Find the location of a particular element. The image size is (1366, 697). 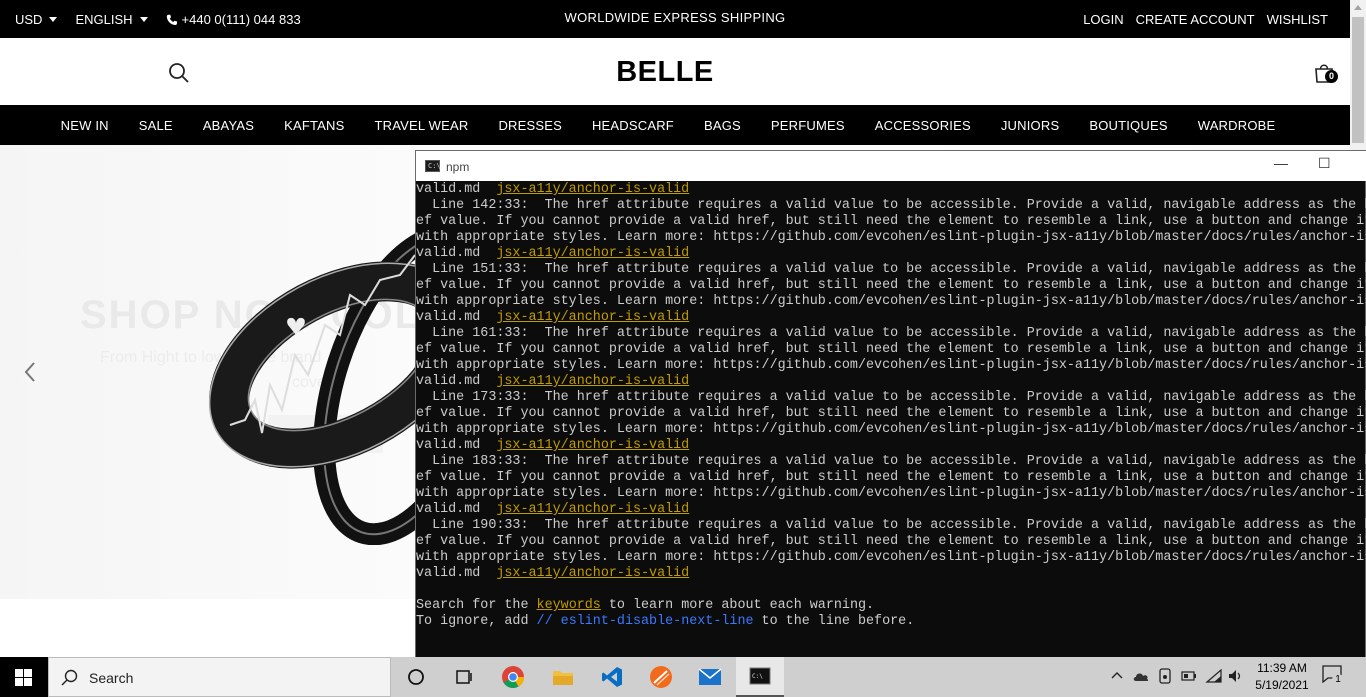

app-button is located at coordinates (661, 677).